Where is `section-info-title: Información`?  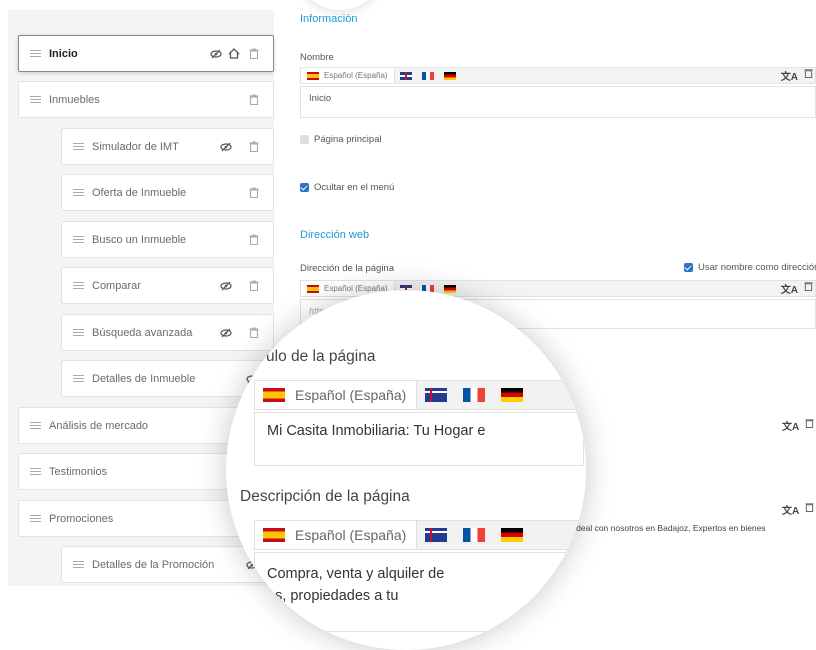
section-info-title: Información is located at coordinates (329, 19).